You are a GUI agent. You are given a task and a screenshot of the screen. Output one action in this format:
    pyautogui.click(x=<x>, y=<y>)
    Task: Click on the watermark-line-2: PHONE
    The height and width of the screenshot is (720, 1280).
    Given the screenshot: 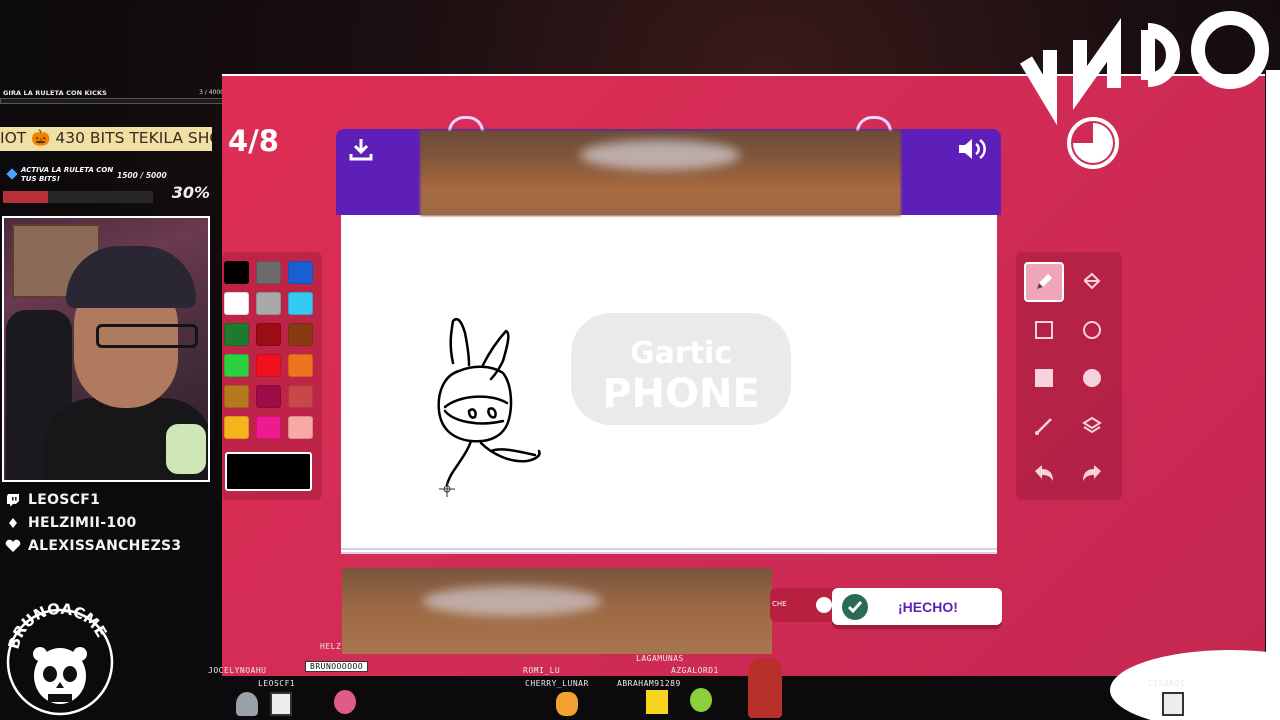 What is the action you would take?
    pyautogui.click(x=681, y=394)
    